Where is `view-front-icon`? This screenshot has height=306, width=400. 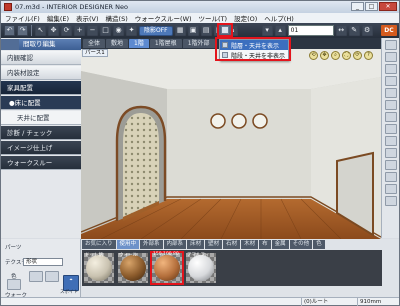 view-front-icon is located at coordinates (390, 45).